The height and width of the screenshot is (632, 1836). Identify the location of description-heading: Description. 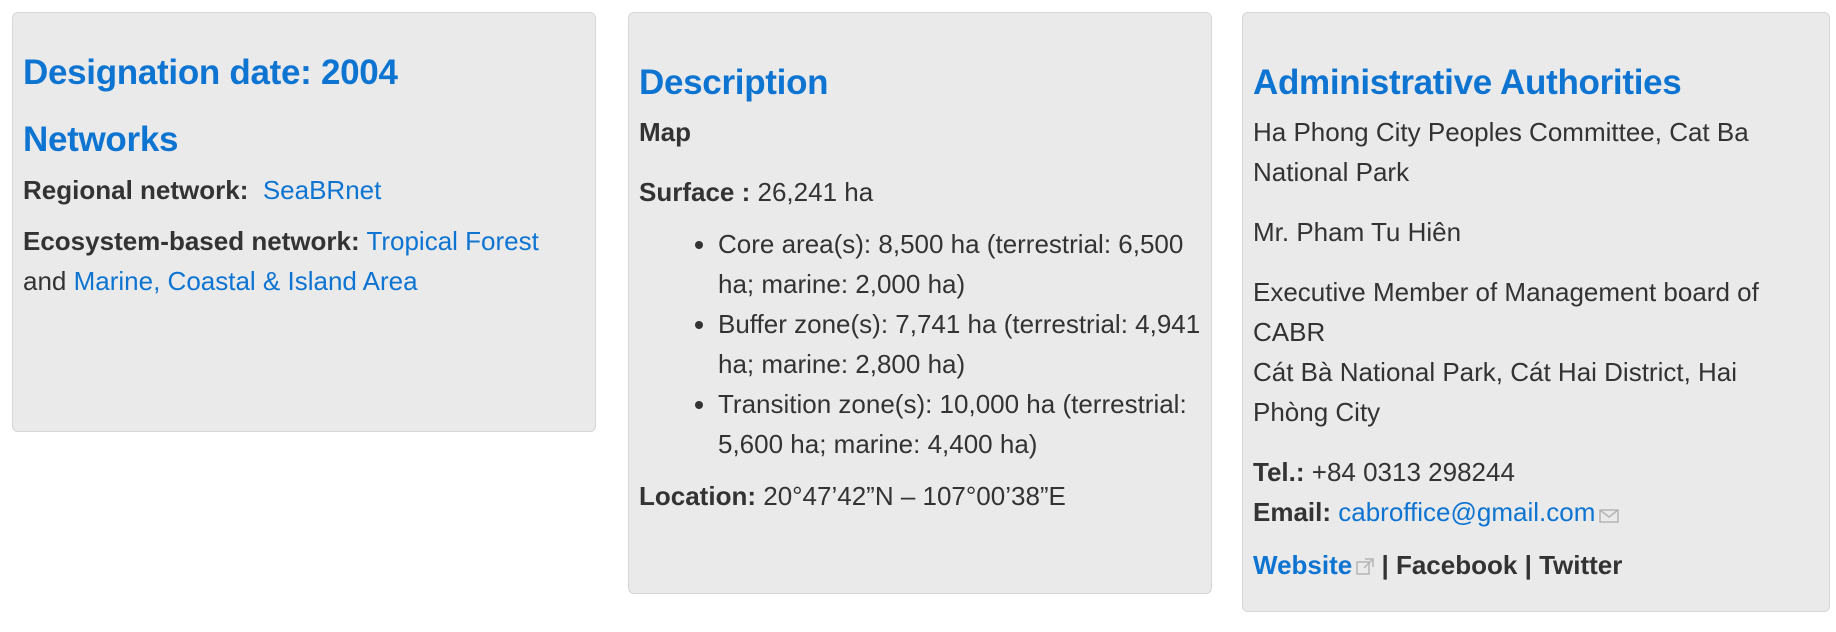
(734, 82).